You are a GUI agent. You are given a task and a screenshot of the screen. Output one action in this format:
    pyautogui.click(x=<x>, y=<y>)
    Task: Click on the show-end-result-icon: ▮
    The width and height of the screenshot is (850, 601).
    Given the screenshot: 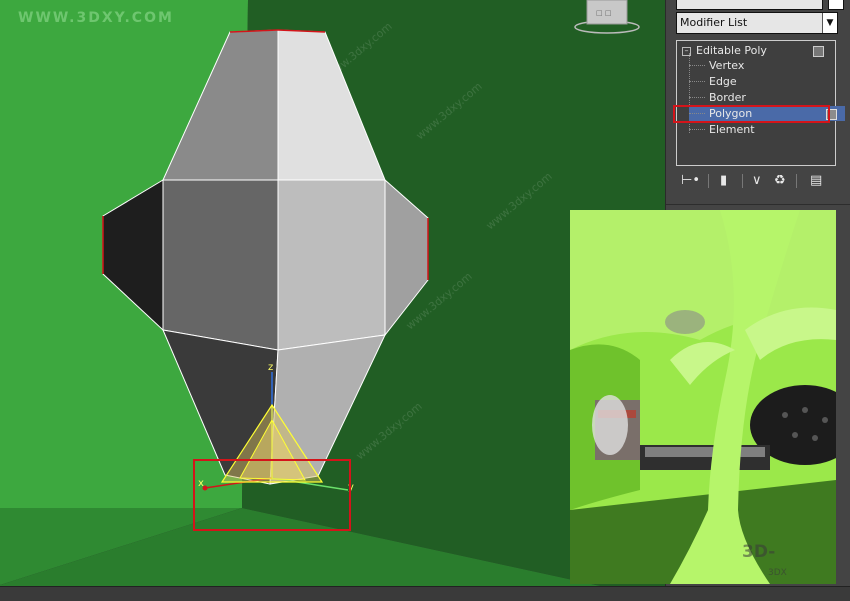 What is the action you would take?
    pyautogui.click(x=723, y=180)
    